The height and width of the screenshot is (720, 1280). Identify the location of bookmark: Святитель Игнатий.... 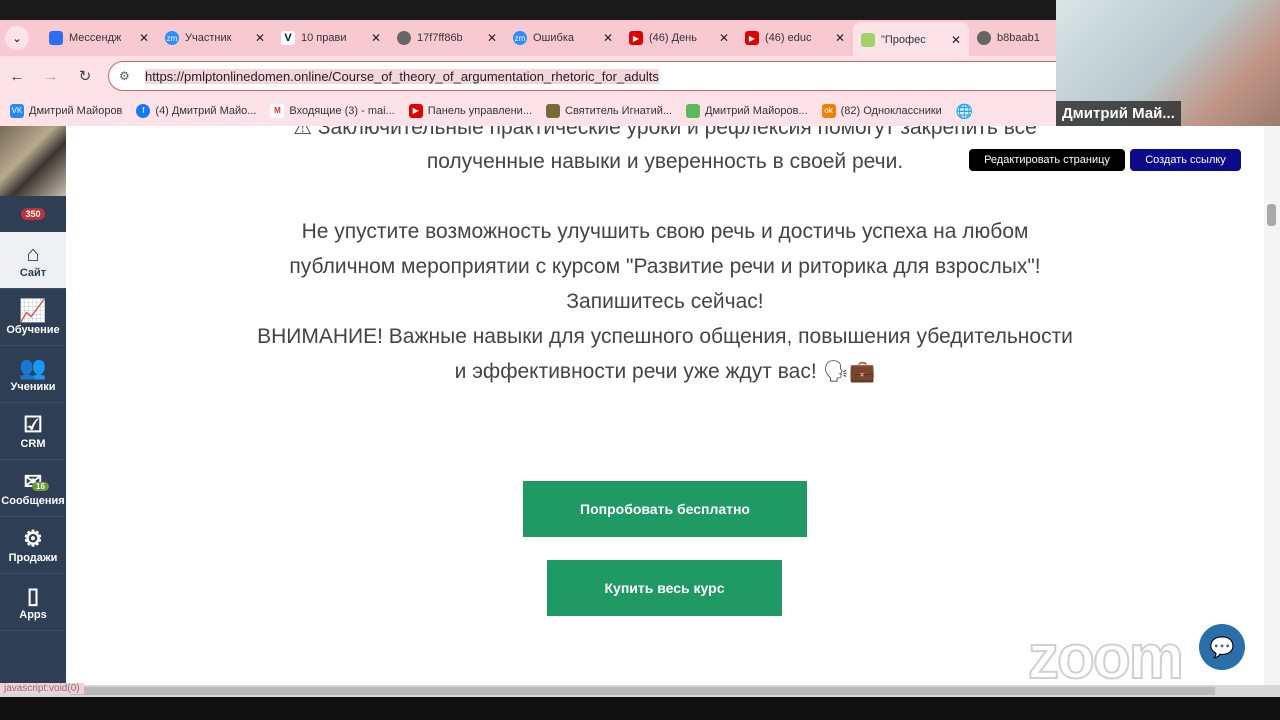
(609, 111).